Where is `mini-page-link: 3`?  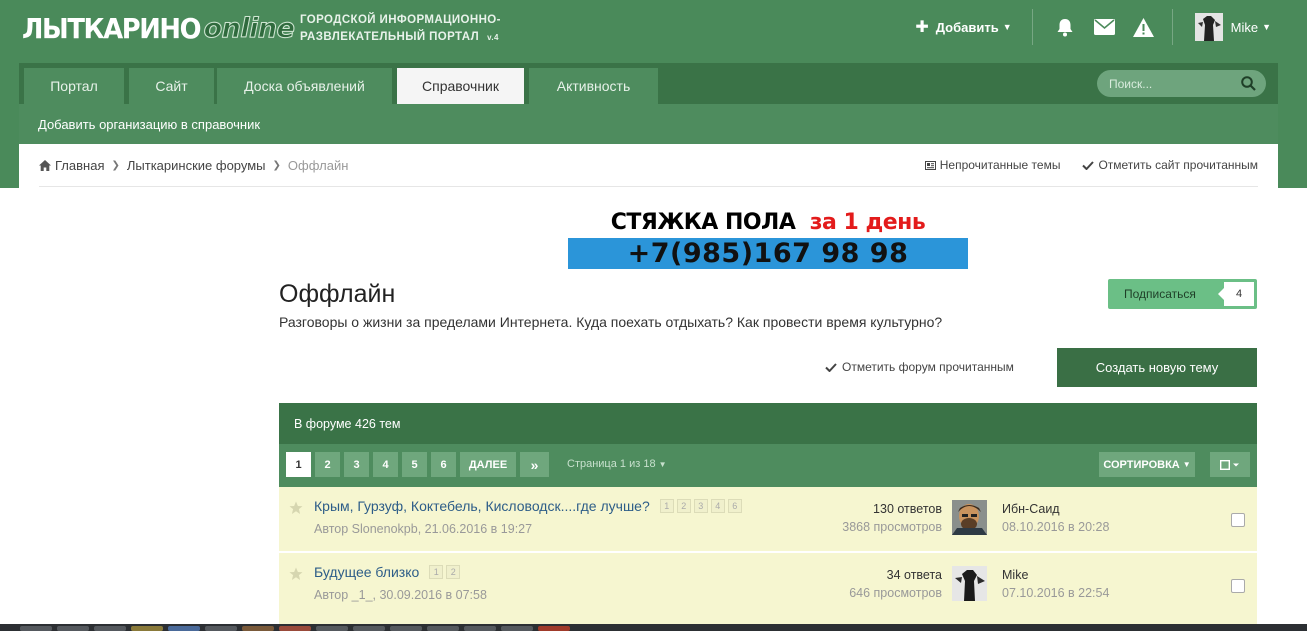 mini-page-link: 3 is located at coordinates (700, 506).